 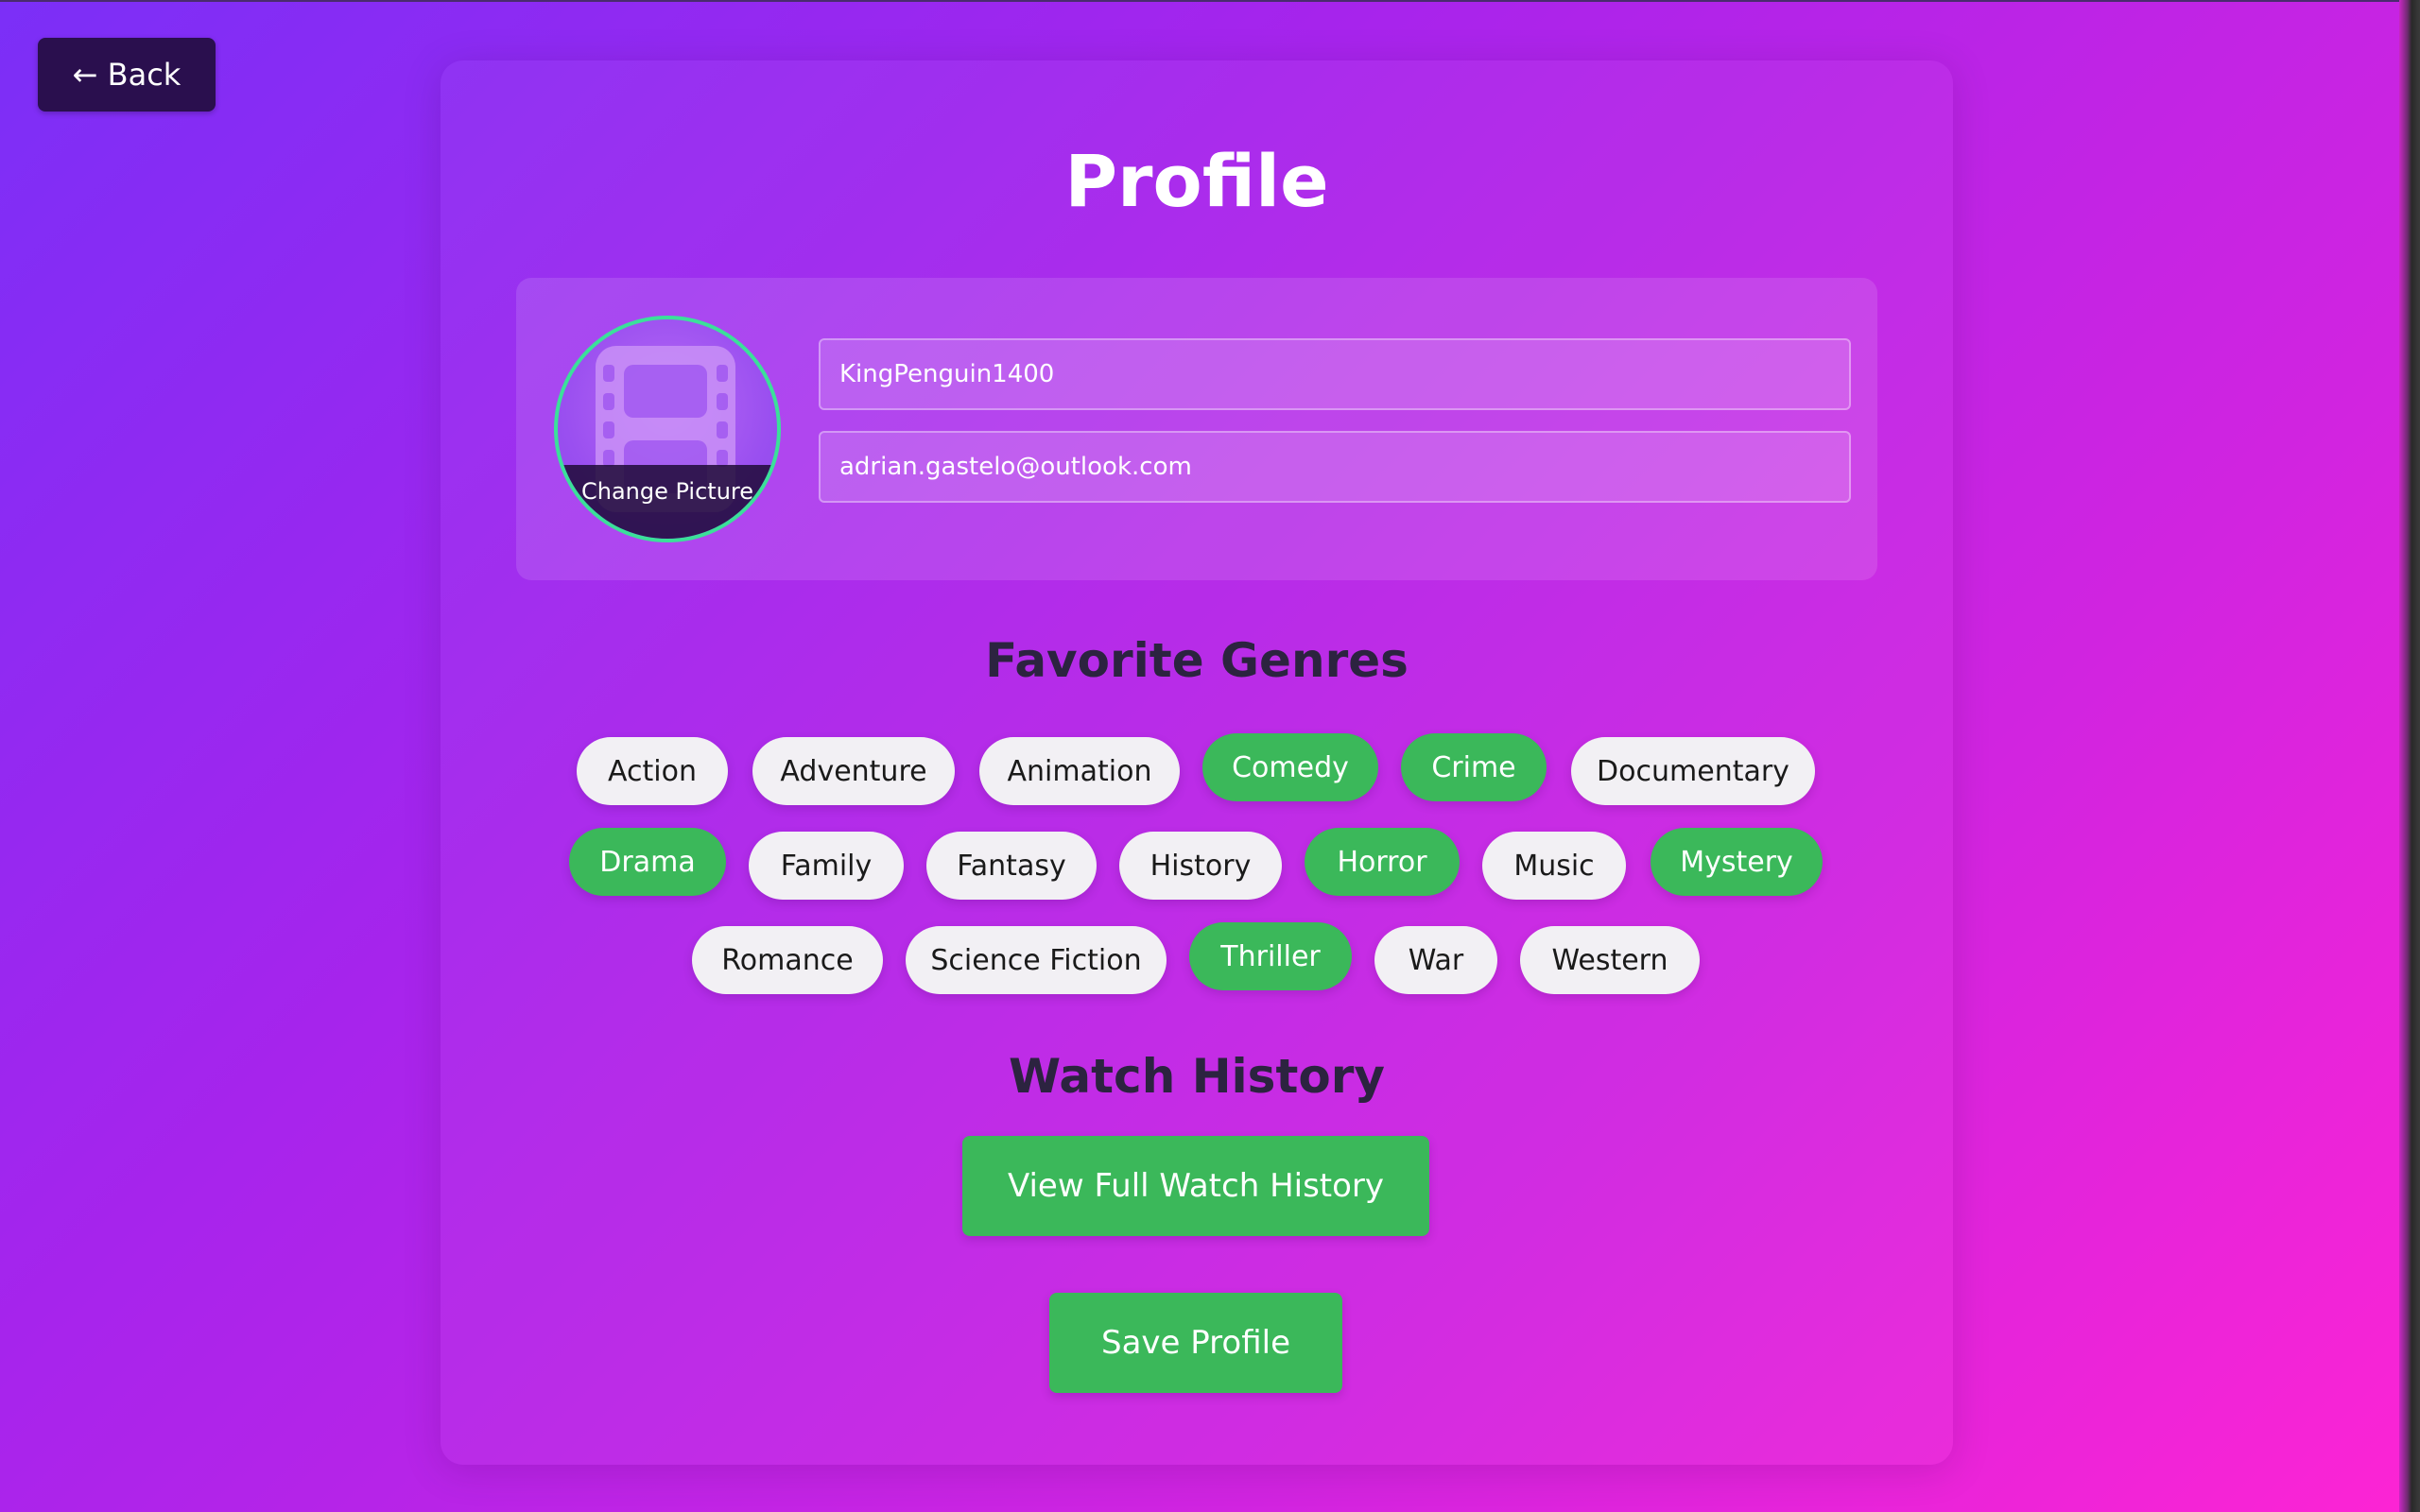 What do you see at coordinates (2409, 756) in the screenshot?
I see `scrollbar` at bounding box center [2409, 756].